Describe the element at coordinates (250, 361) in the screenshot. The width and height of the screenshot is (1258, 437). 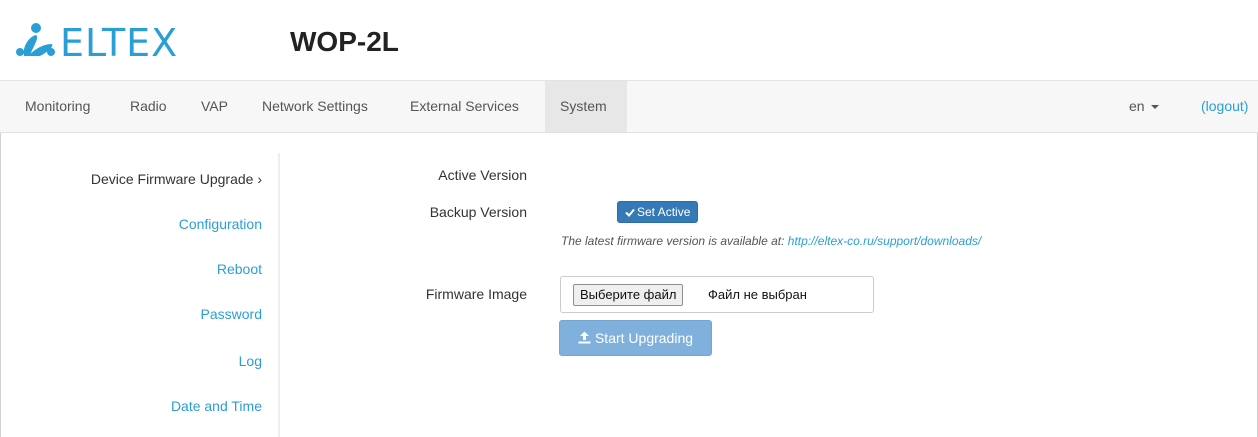
I see `sidebar-item-log: Log` at that location.